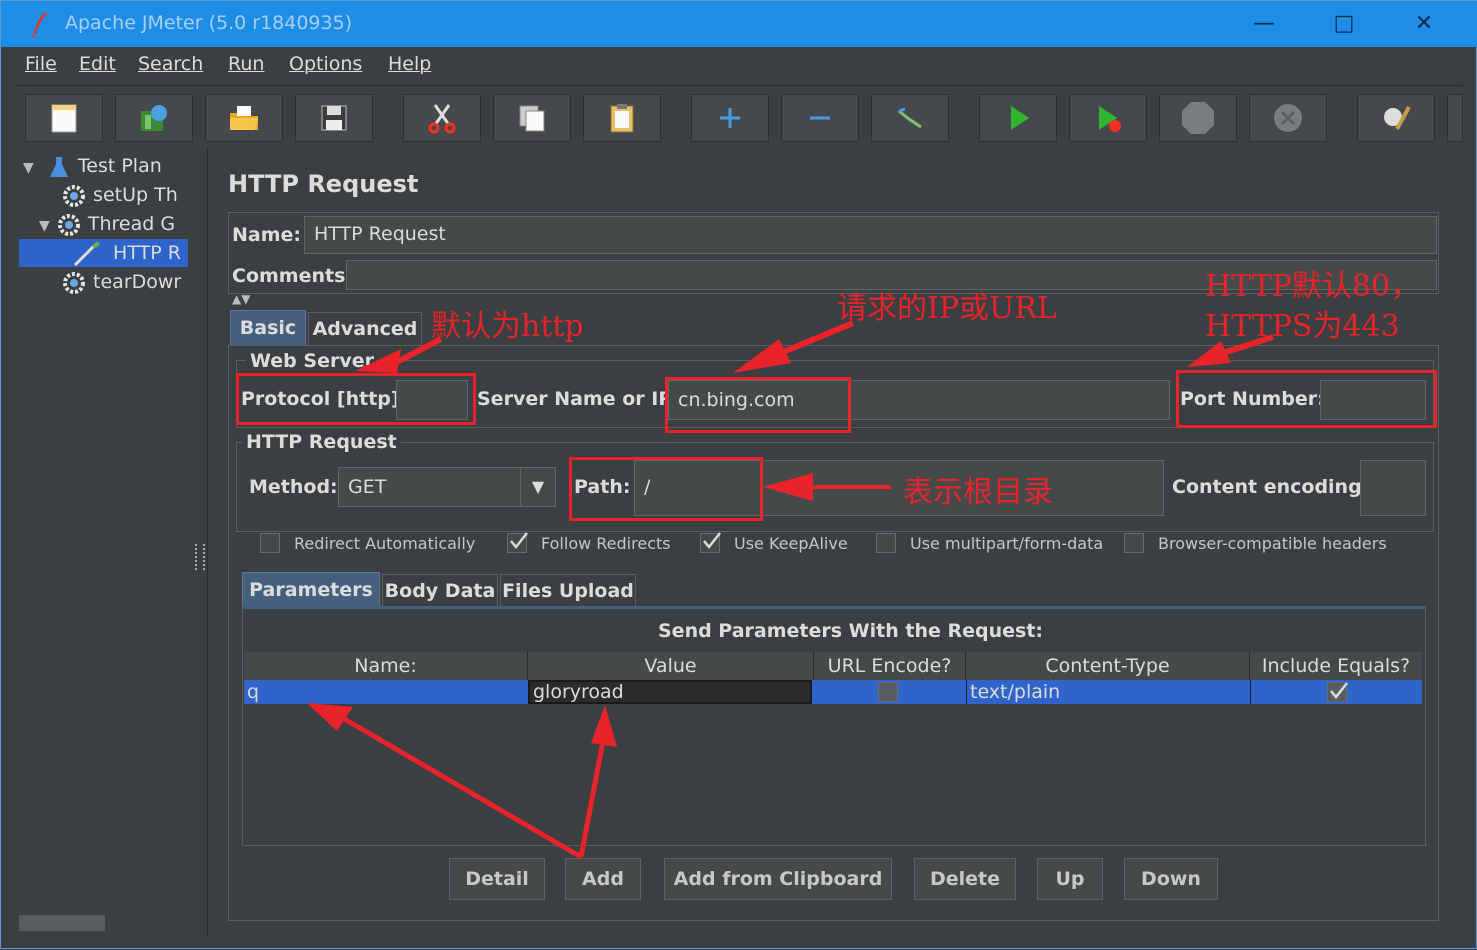 The image size is (1477, 950). I want to click on include-equals-cell, so click(1336, 692).